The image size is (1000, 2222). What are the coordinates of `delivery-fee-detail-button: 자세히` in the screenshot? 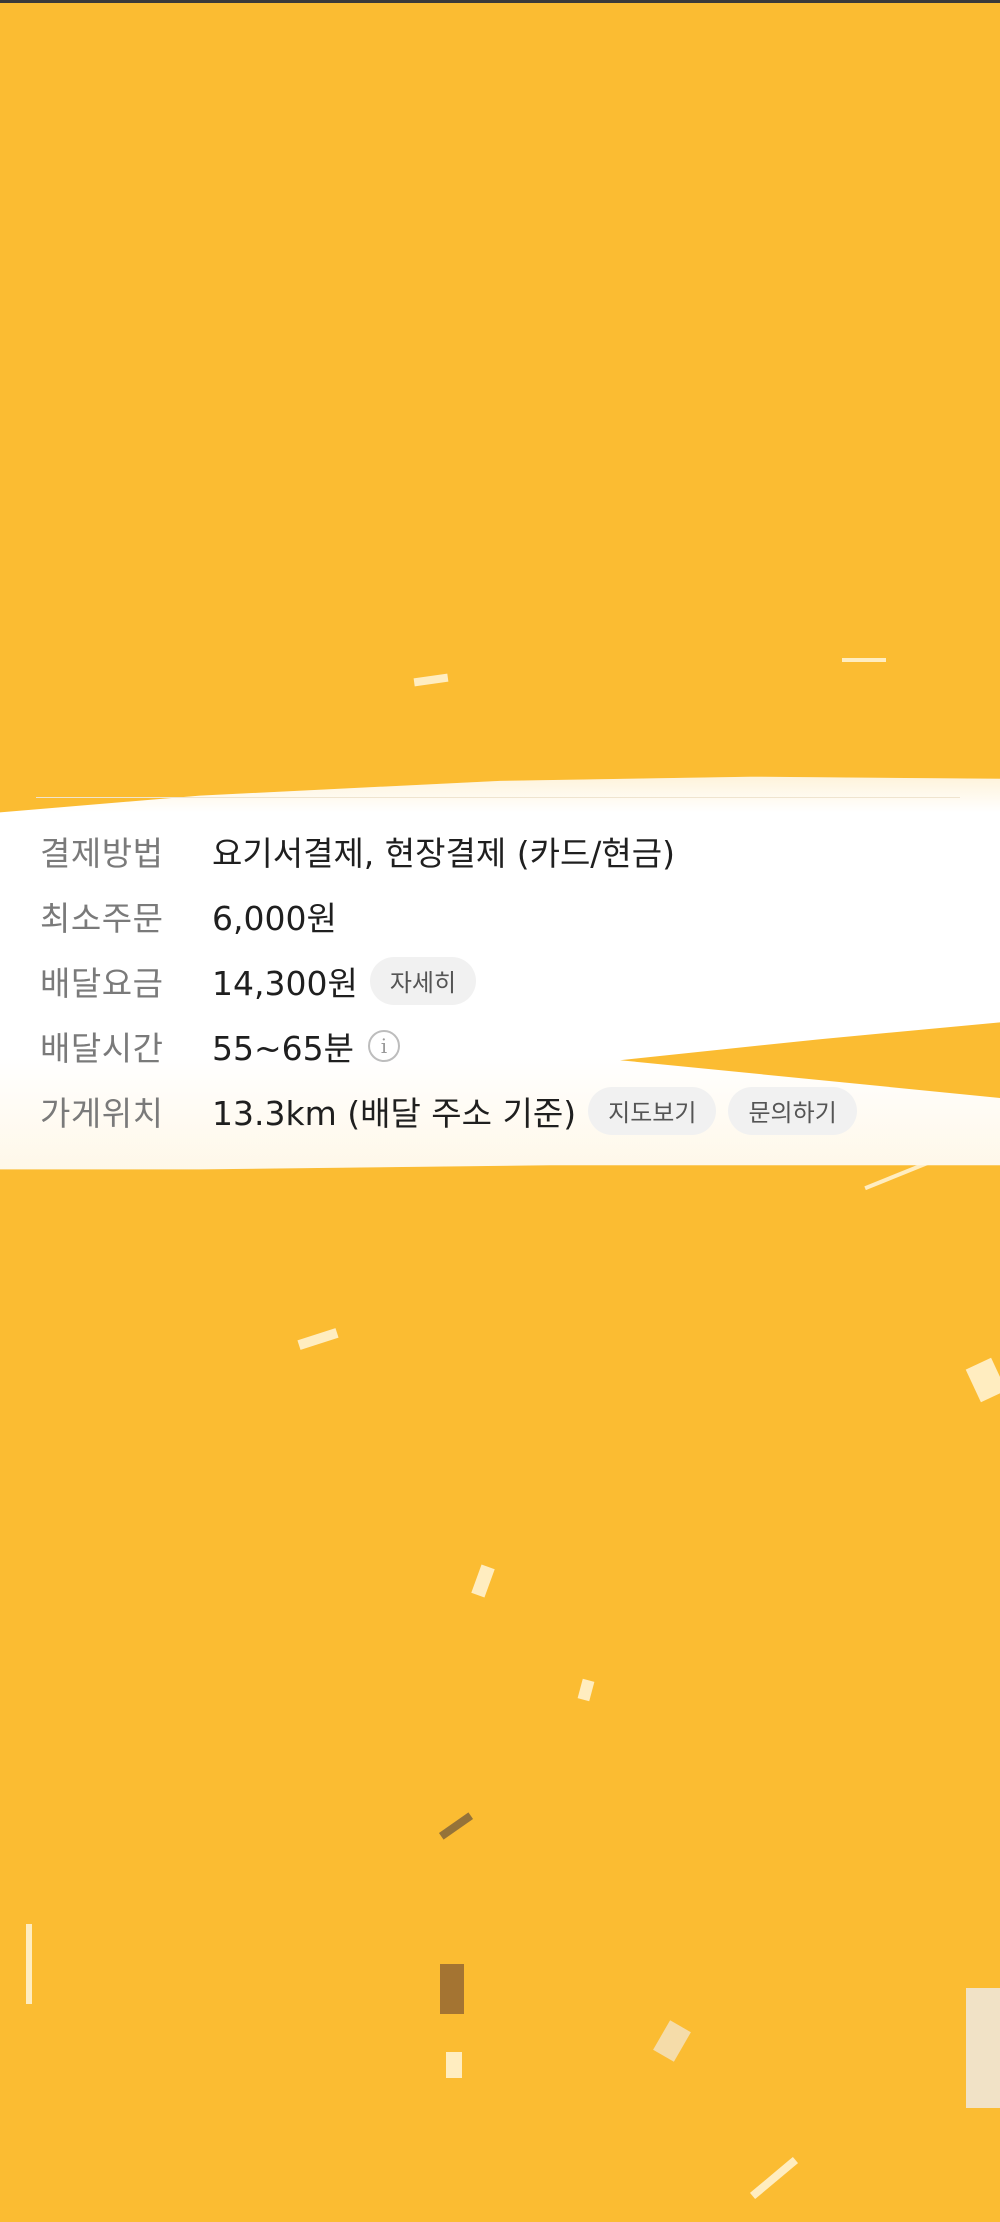 It's located at (423, 980).